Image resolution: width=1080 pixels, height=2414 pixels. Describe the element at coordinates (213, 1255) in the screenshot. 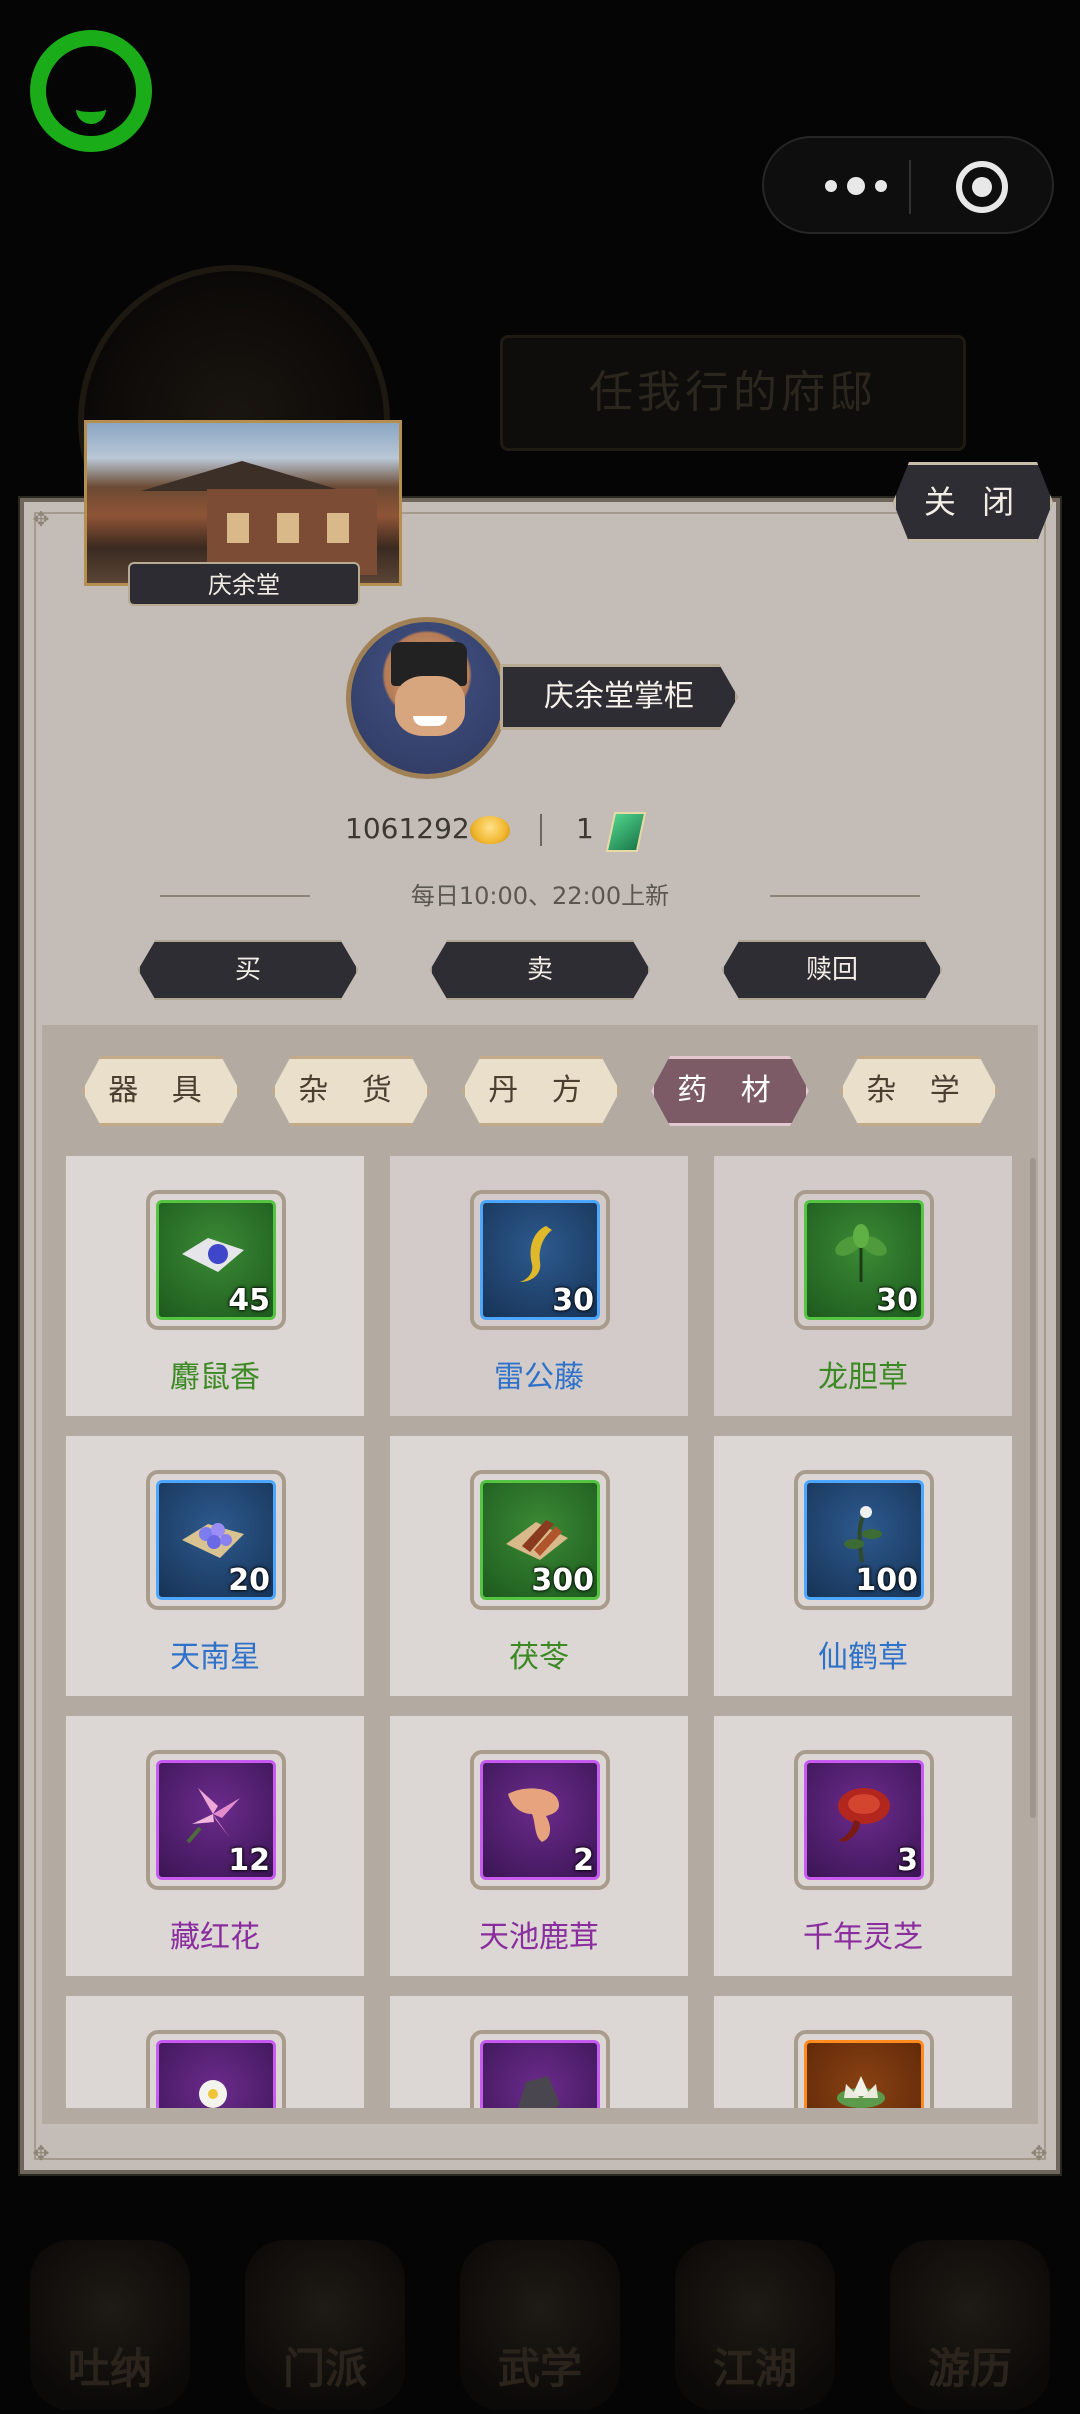

I see `musk-icon` at that location.